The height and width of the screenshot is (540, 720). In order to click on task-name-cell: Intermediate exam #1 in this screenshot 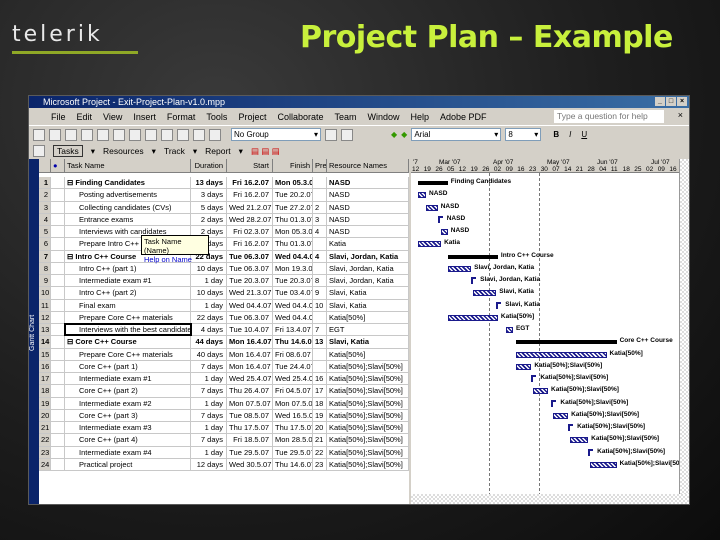, I will do `click(128, 281)`.